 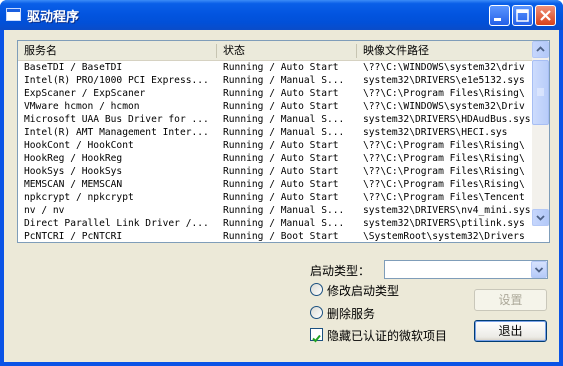 I want to click on maximize-icon, so click(x=522, y=15).